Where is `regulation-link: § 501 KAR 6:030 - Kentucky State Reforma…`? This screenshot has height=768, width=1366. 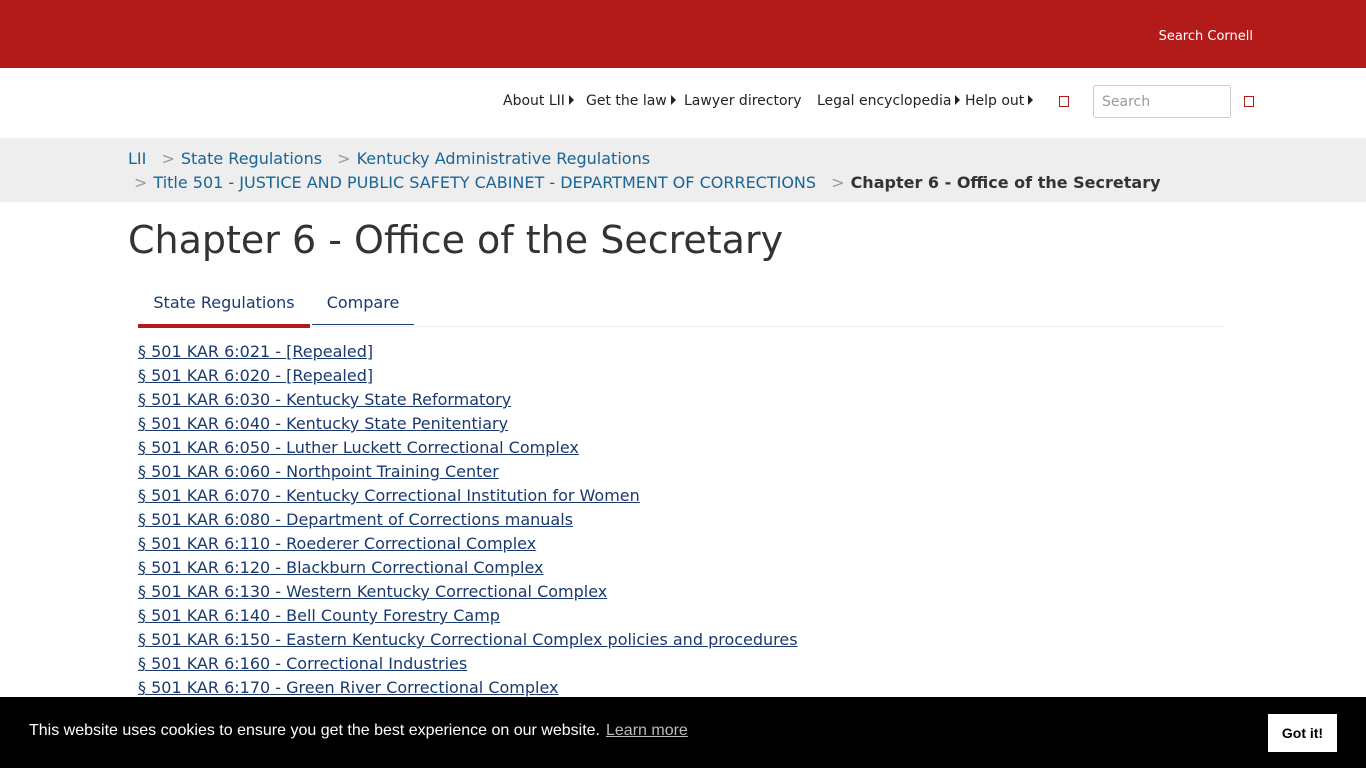 regulation-link: § 501 KAR 6:030 - Kentucky State Reforma… is located at coordinates (324, 399).